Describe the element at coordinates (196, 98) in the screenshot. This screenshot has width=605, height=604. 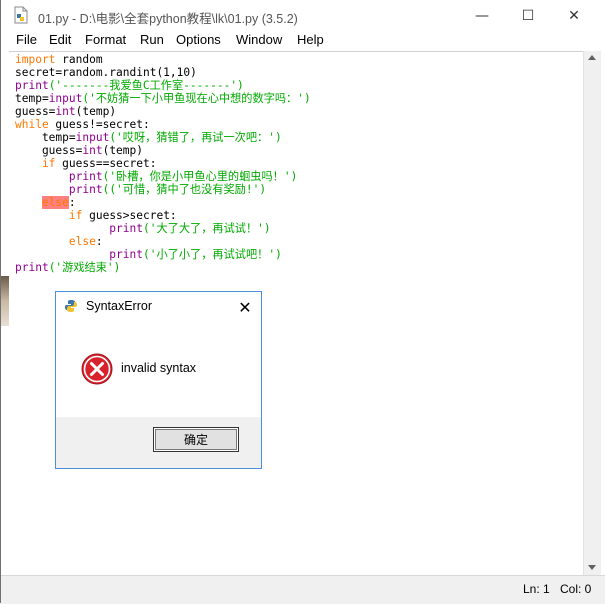
I see `code-token: ('不妨猜一下小甲鱼现在心中想的数字吗：')` at that location.